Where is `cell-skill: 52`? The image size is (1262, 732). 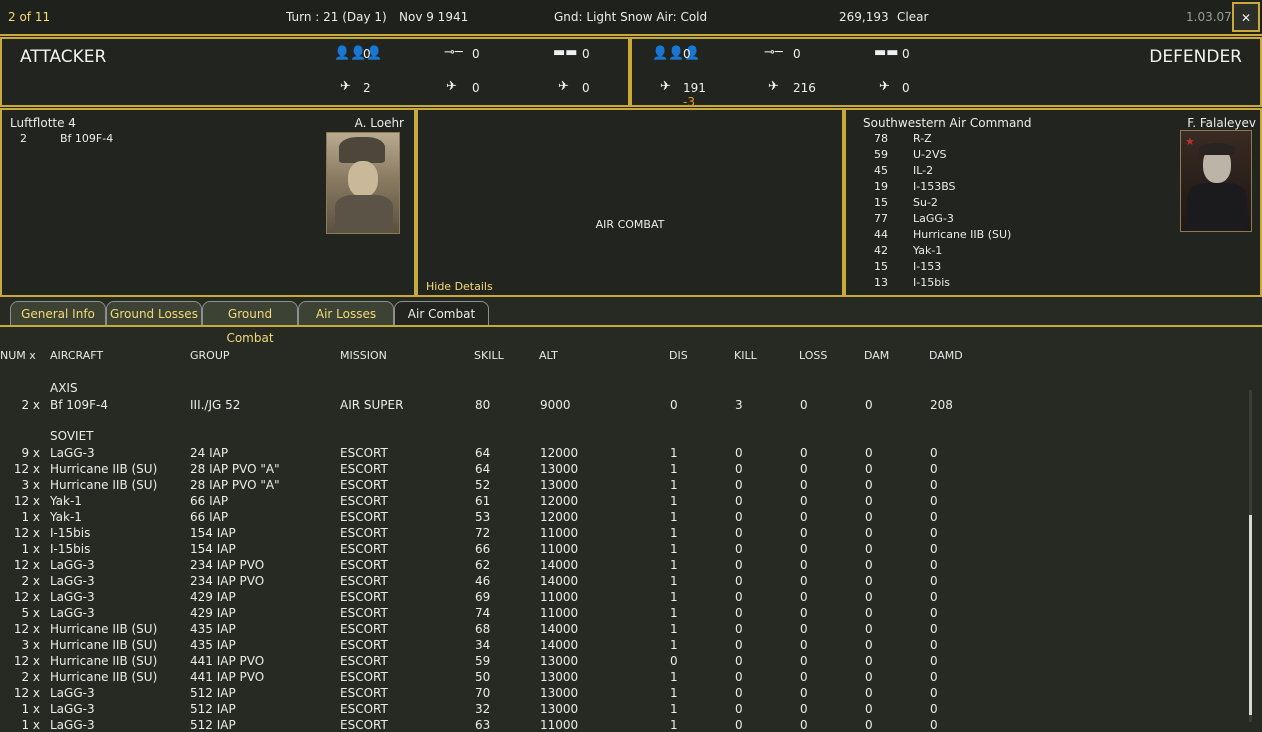 cell-skill: 52 is located at coordinates (483, 485).